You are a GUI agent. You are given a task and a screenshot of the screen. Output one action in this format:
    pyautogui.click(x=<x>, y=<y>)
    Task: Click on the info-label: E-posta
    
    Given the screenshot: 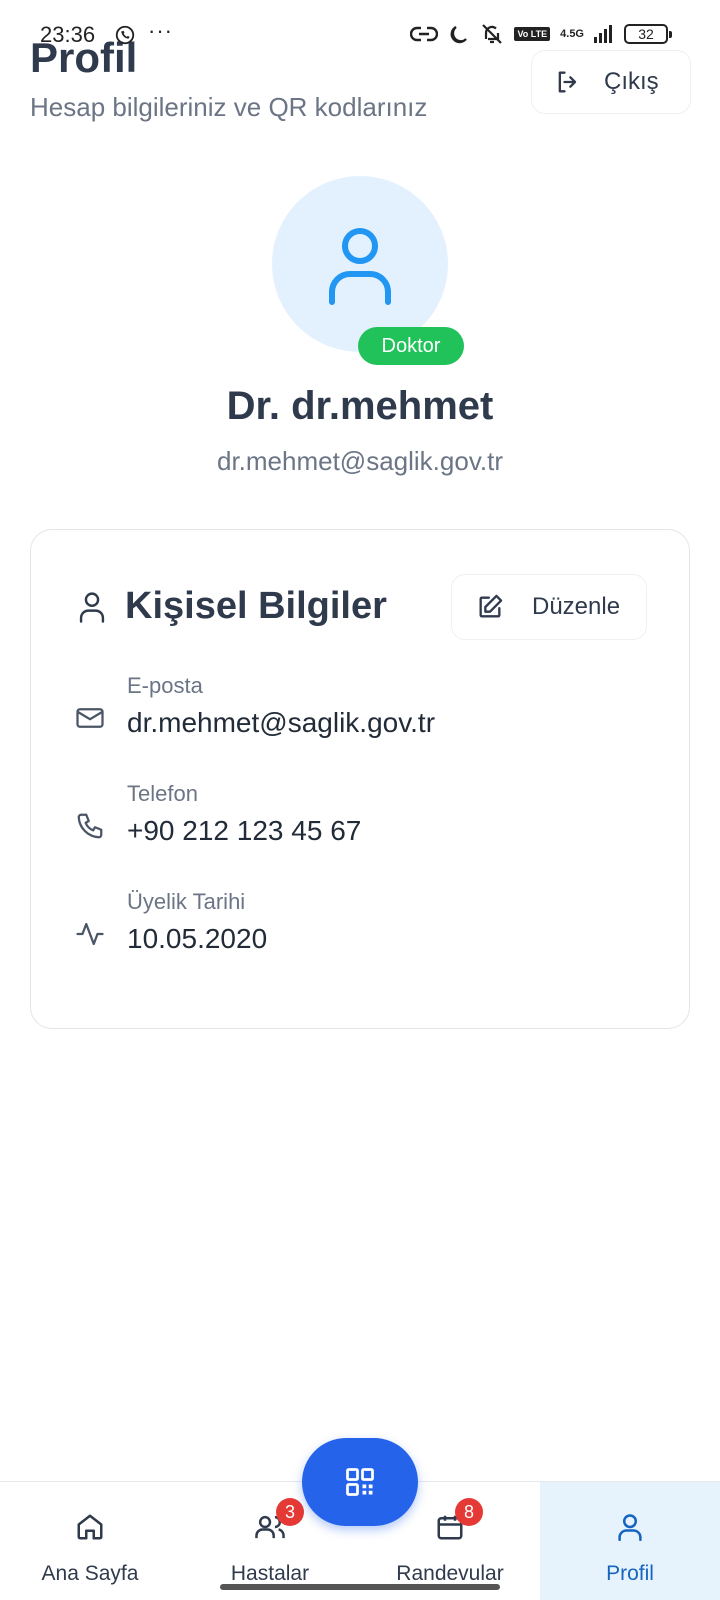 What is the action you would take?
    pyautogui.click(x=165, y=685)
    